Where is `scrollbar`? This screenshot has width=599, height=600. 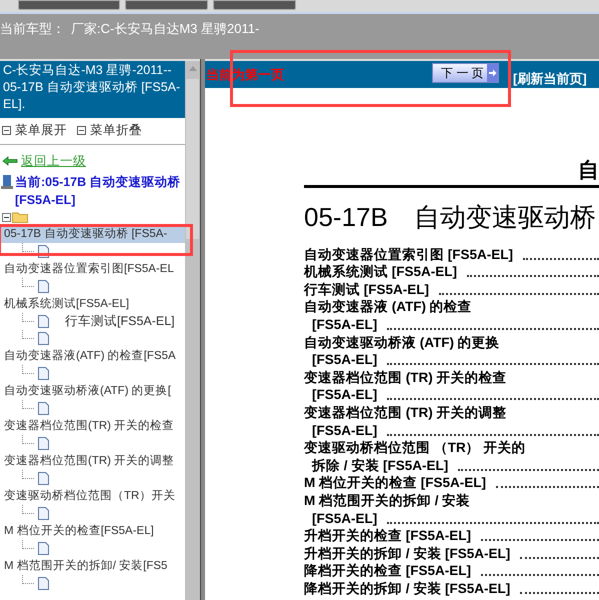 scrollbar is located at coordinates (192, 330).